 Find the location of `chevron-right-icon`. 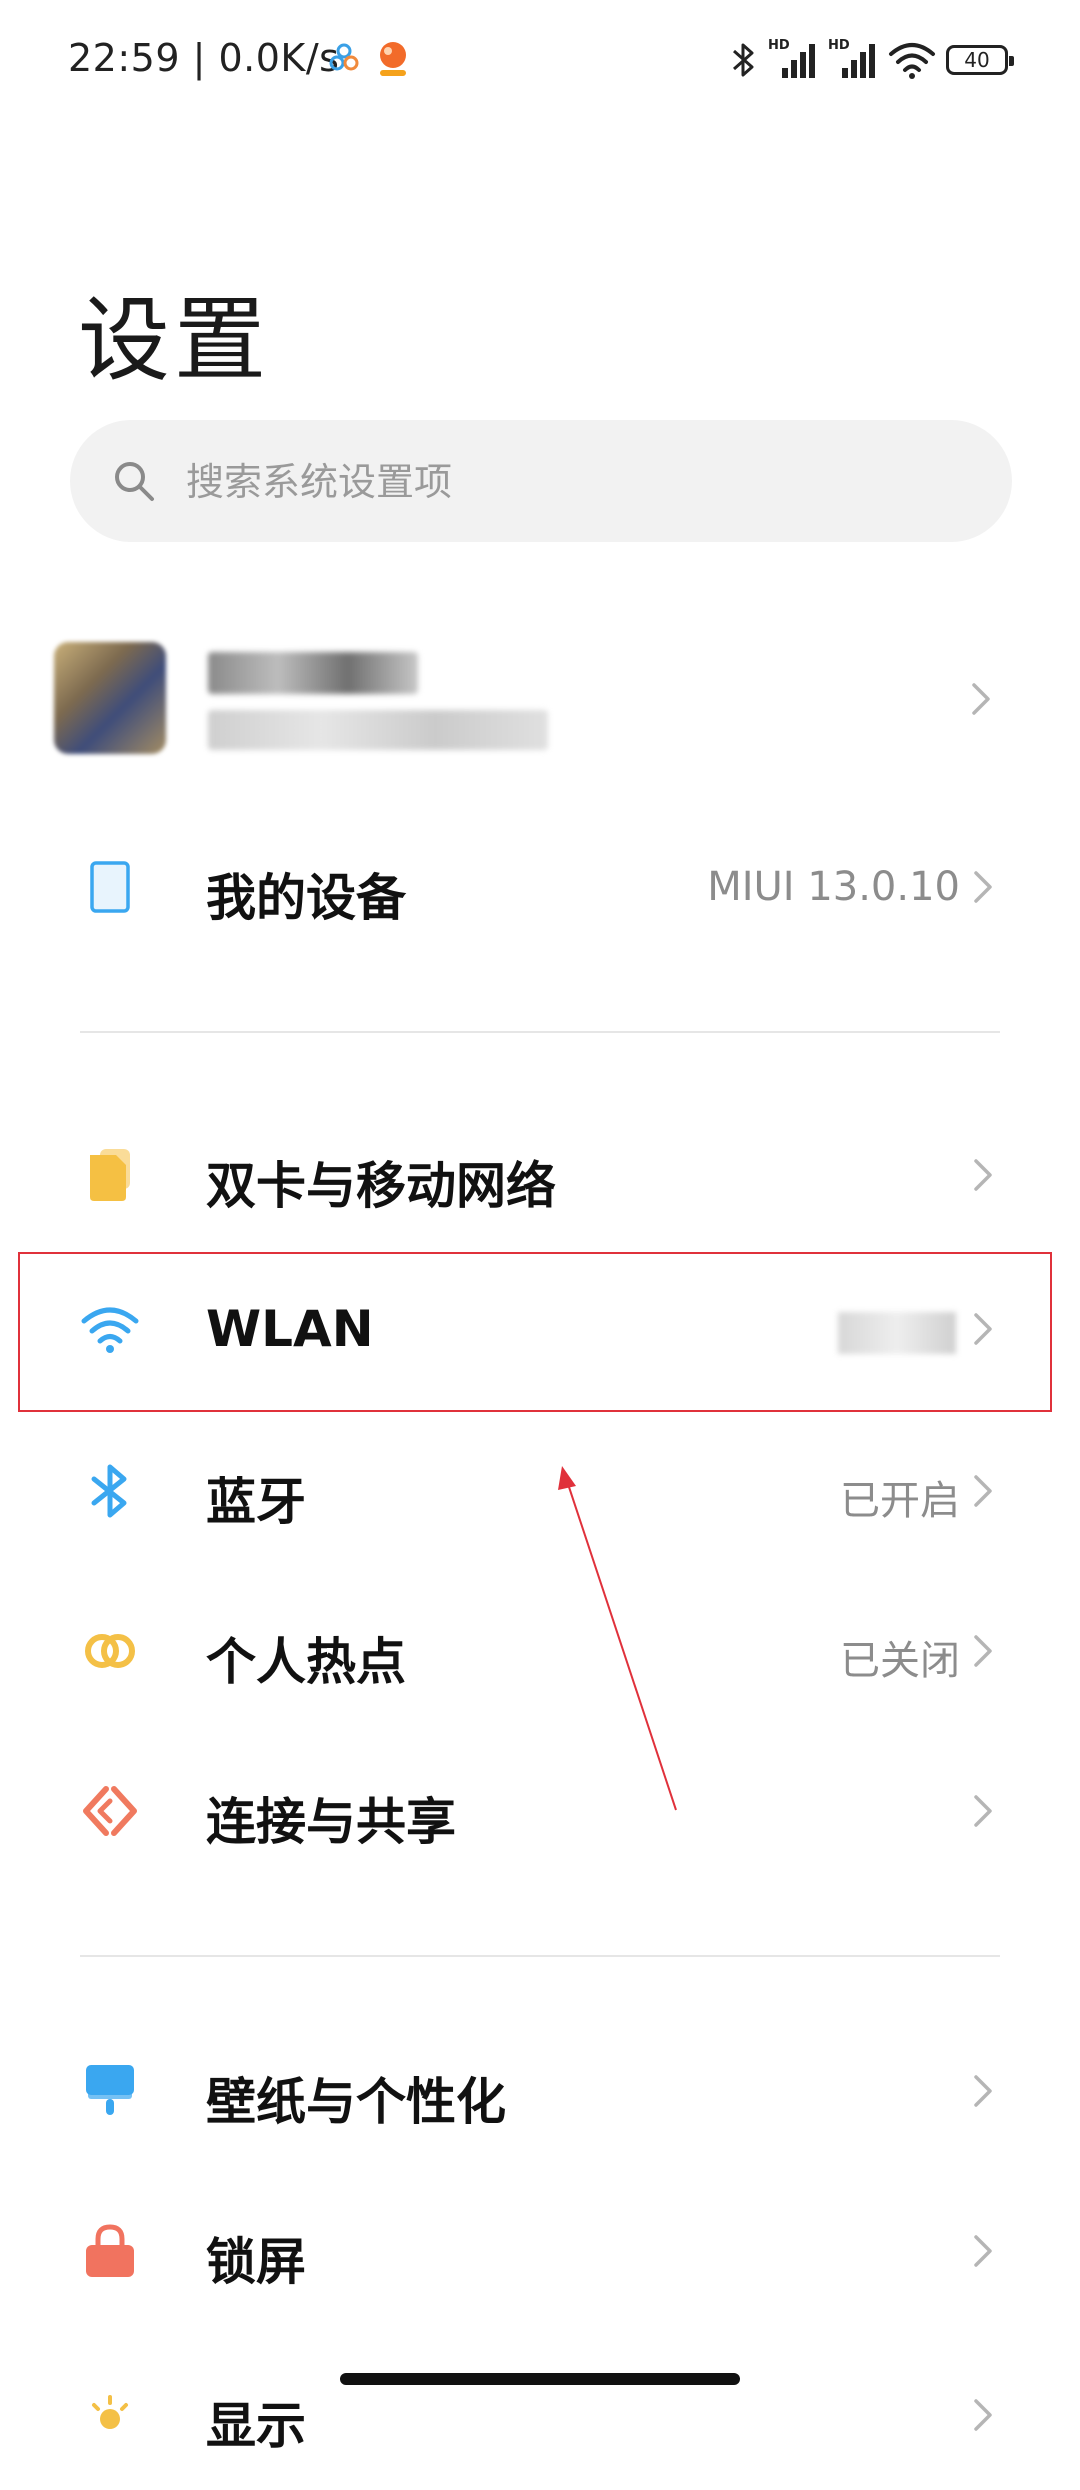

chevron-right-icon is located at coordinates (983, 2415).